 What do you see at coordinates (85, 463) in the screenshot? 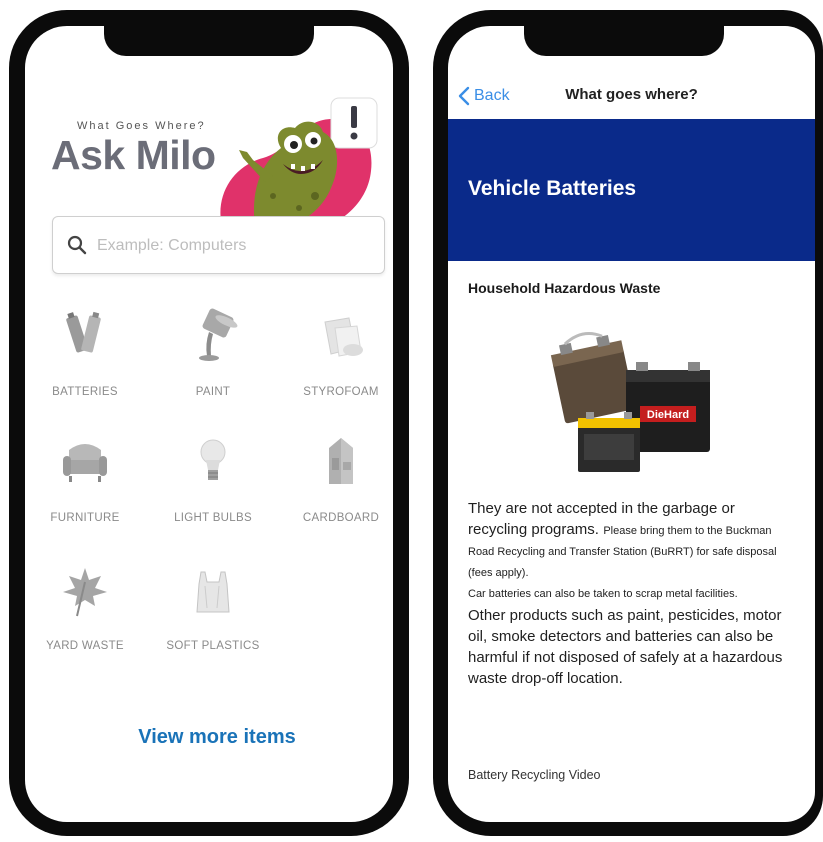
I see `furniture-icon` at bounding box center [85, 463].